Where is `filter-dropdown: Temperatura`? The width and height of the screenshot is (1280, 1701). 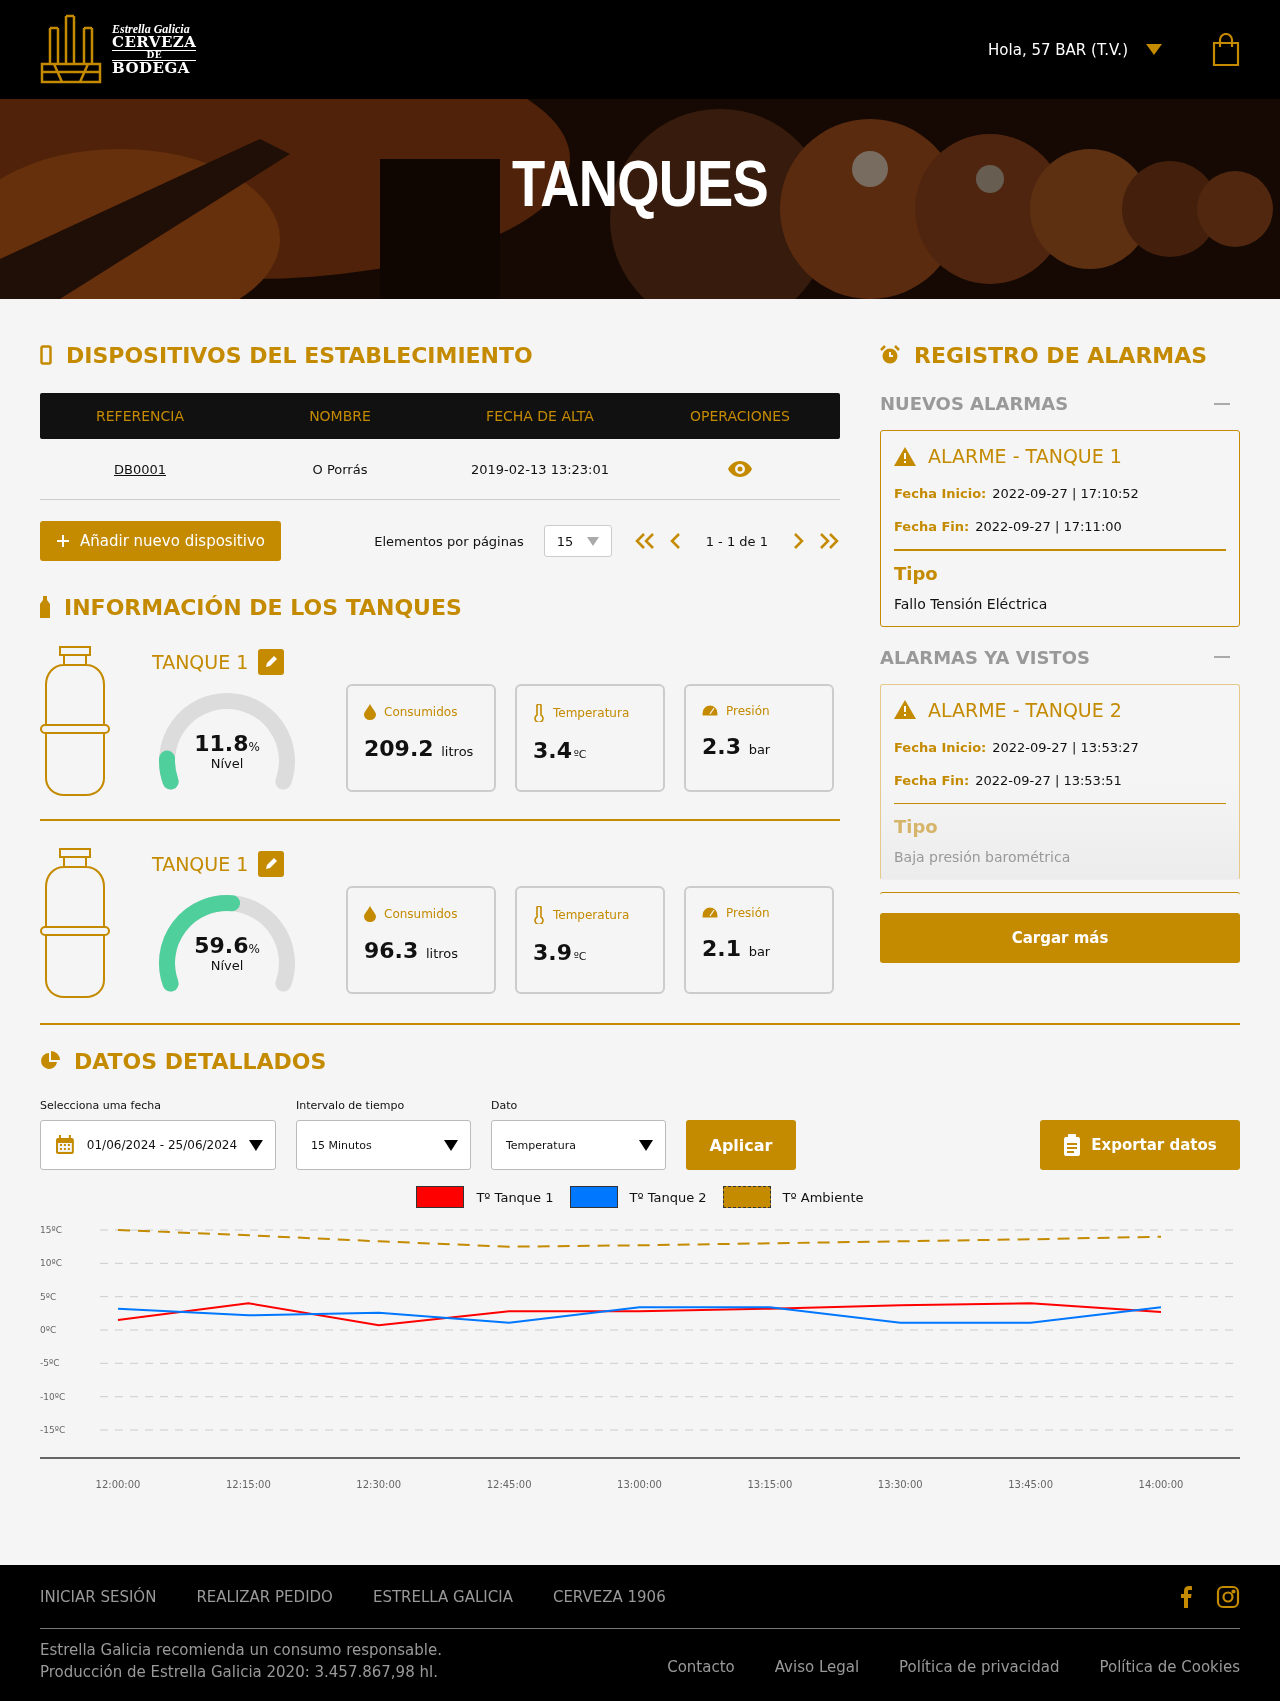
filter-dropdown: Temperatura is located at coordinates (578, 1145).